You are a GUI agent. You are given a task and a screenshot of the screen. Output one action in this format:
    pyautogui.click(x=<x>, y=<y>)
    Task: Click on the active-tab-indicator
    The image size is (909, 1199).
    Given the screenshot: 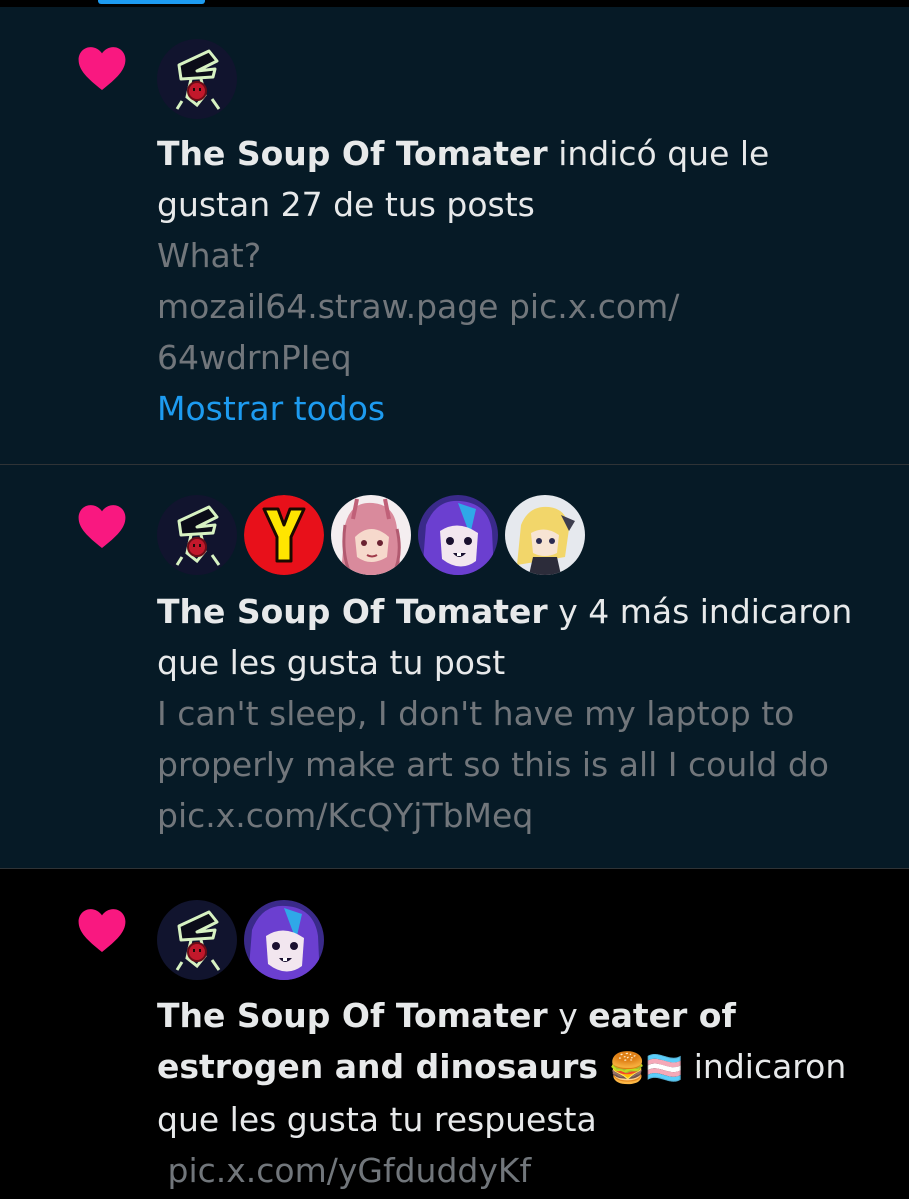 What is the action you would take?
    pyautogui.click(x=151, y=2)
    